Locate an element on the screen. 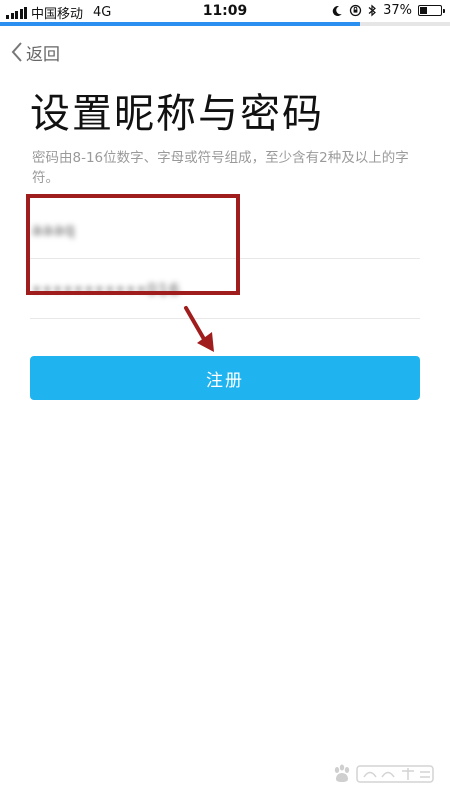 The image size is (450, 800). watermark-logo is located at coordinates (383, 774).